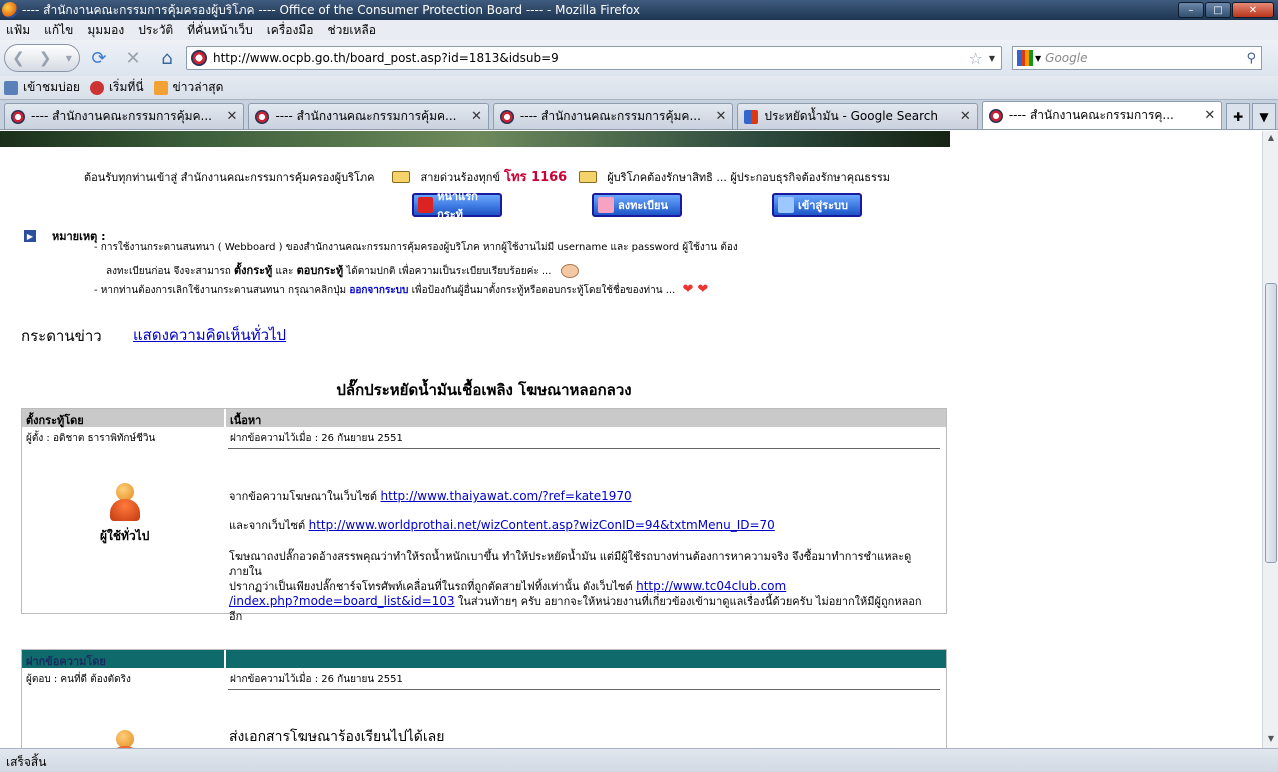 This screenshot has height=772, width=1278. I want to click on window-controls: – □ ✕, so click(1226, 10).